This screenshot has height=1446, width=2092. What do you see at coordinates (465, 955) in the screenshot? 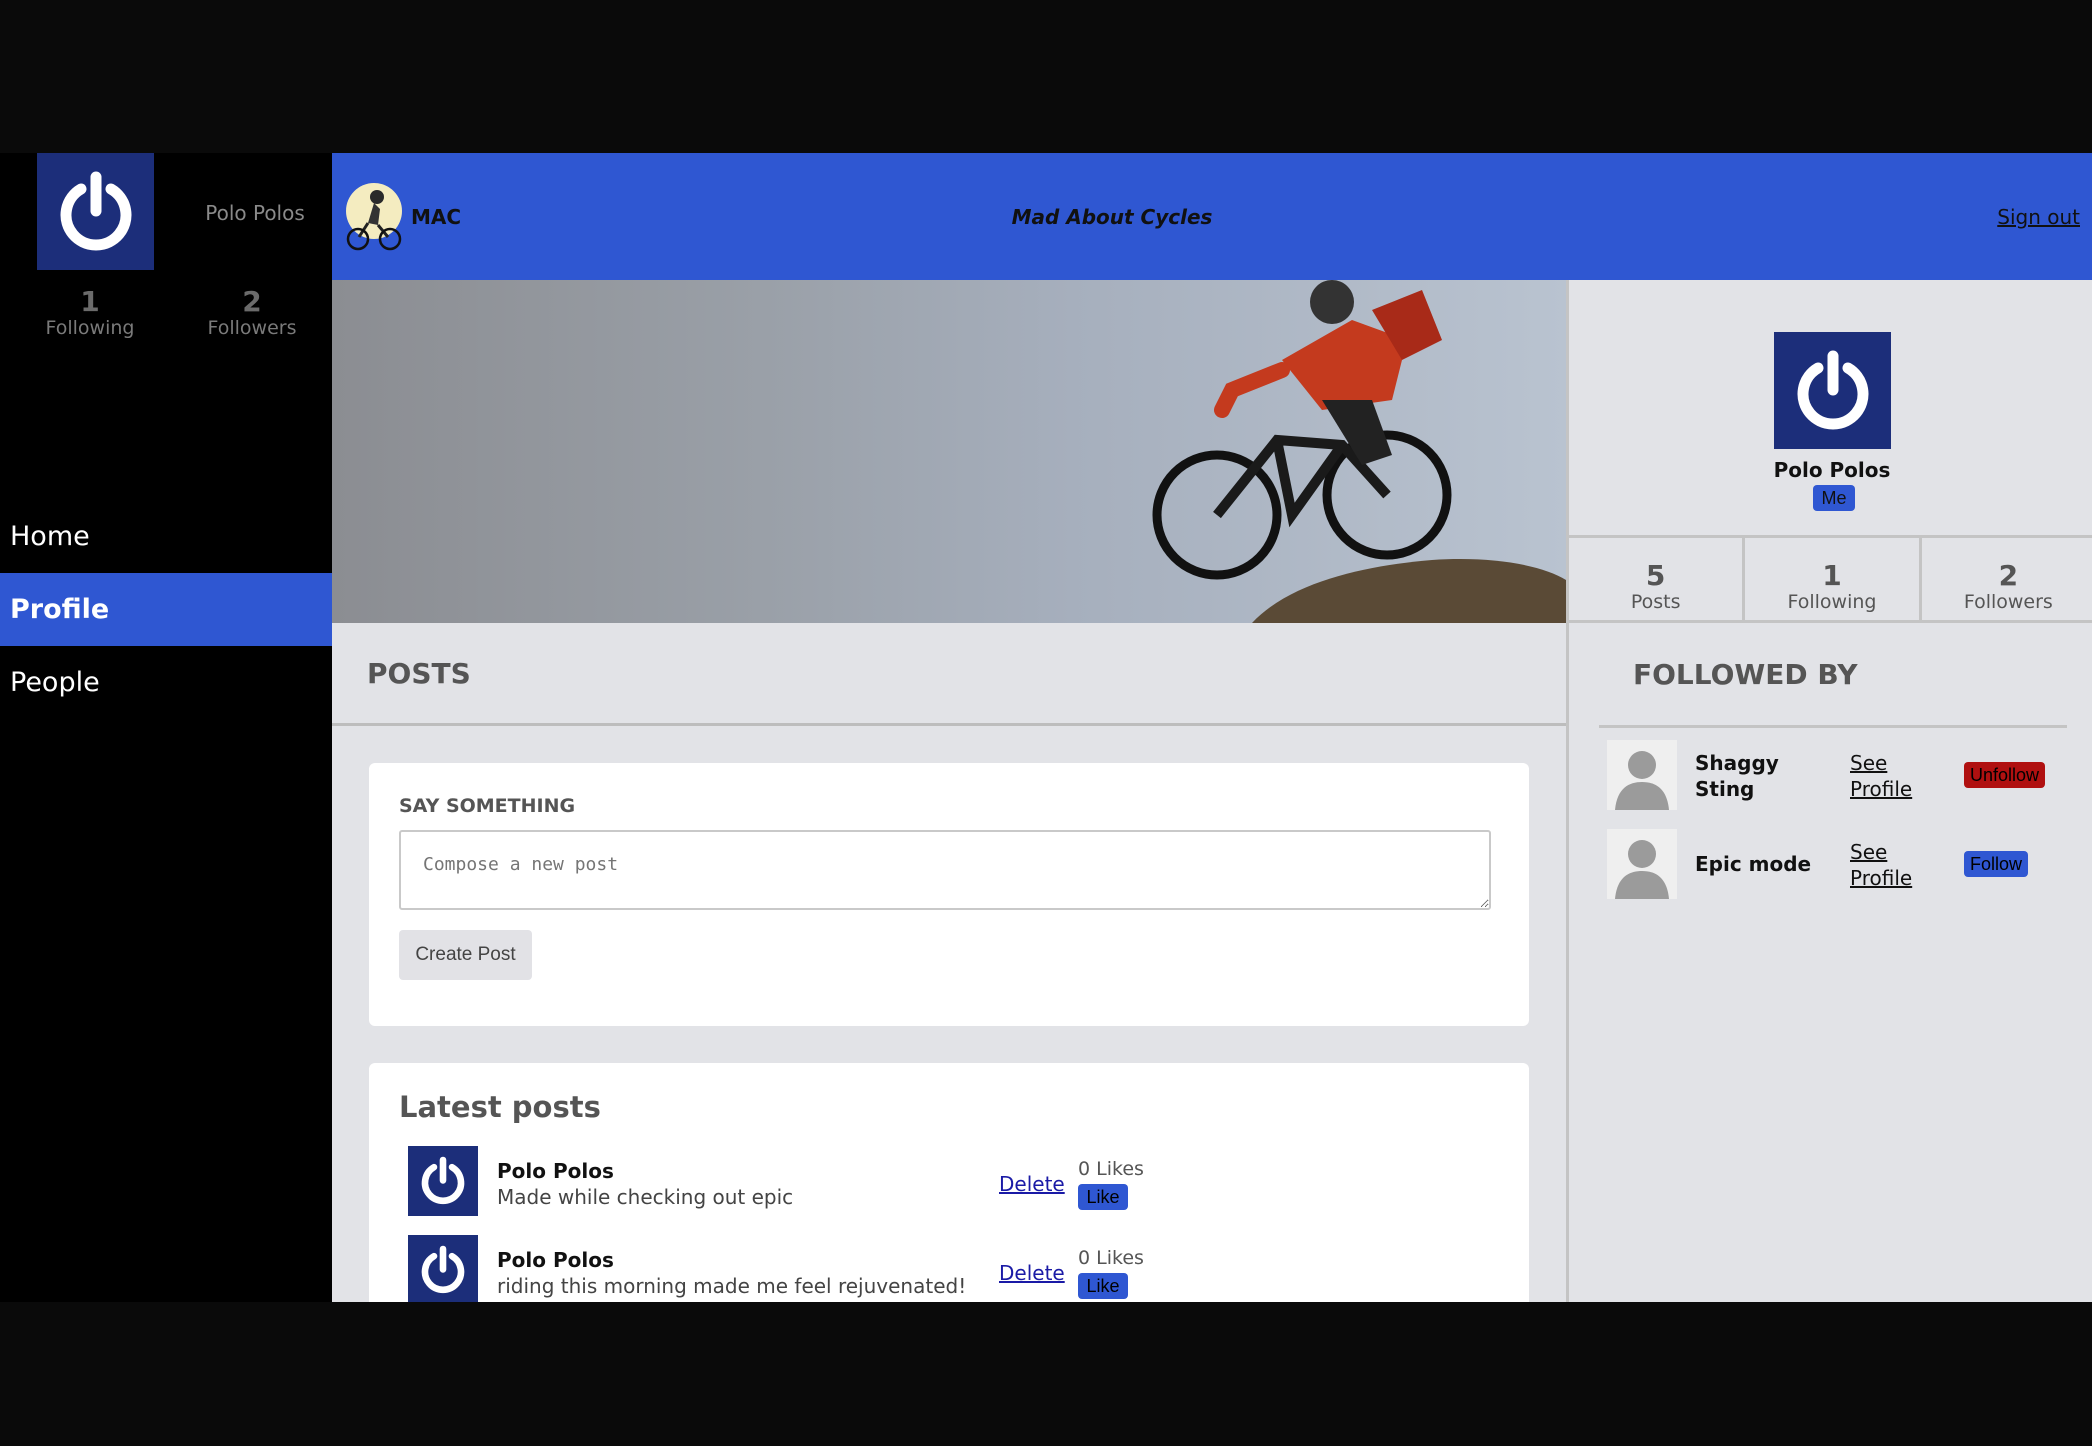
I see `create-post-button: Create Post` at bounding box center [465, 955].